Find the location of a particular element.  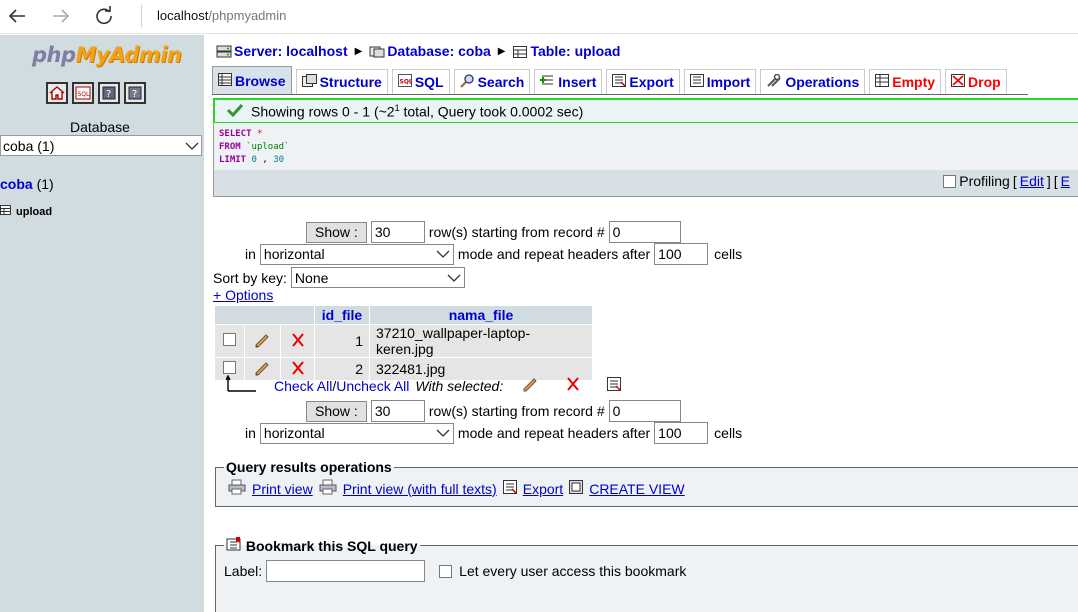

uncheck-all-link: Uncheck All is located at coordinates (372, 386).